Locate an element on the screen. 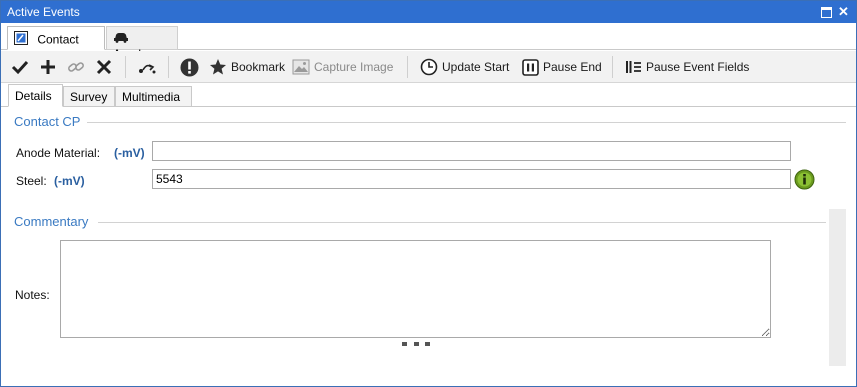 Image resolution: width=857 pixels, height=387 pixels. pause-event-fields-label: Pause Event Fields is located at coordinates (698, 67).